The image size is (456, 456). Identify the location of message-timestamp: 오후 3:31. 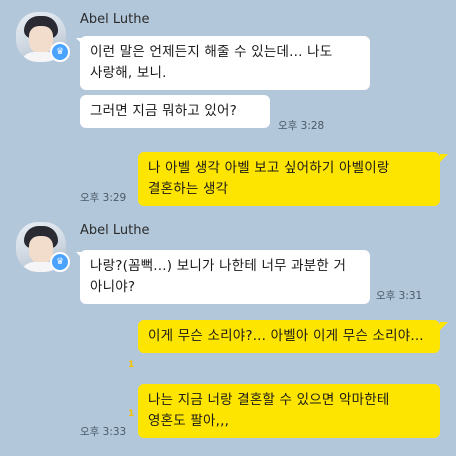
(399, 296).